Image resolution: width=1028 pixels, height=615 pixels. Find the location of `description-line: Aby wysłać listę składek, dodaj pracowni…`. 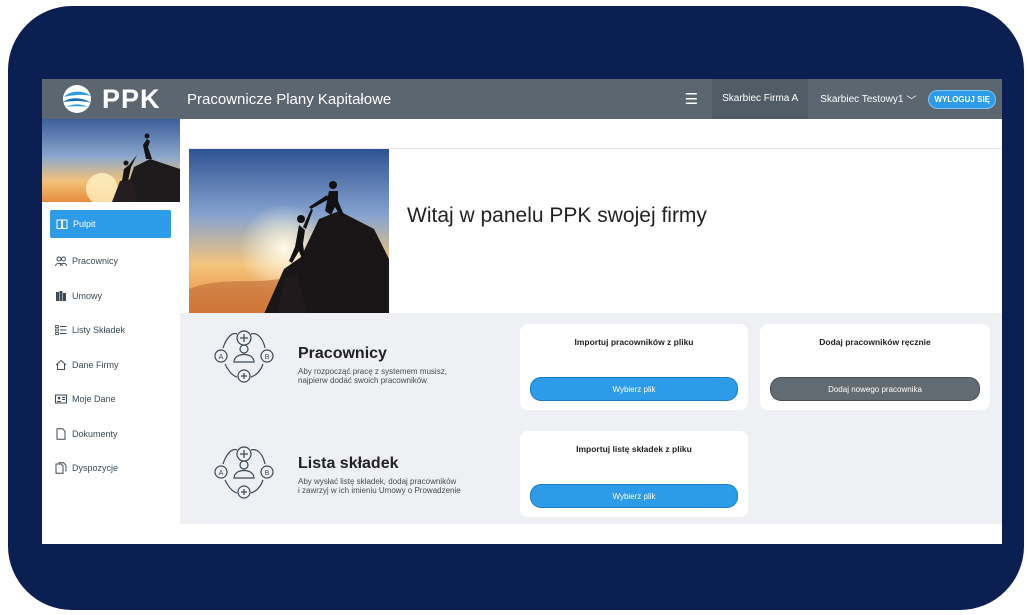

description-line: Aby wysłać listę składek, dodaj pracowni… is located at coordinates (377, 481).